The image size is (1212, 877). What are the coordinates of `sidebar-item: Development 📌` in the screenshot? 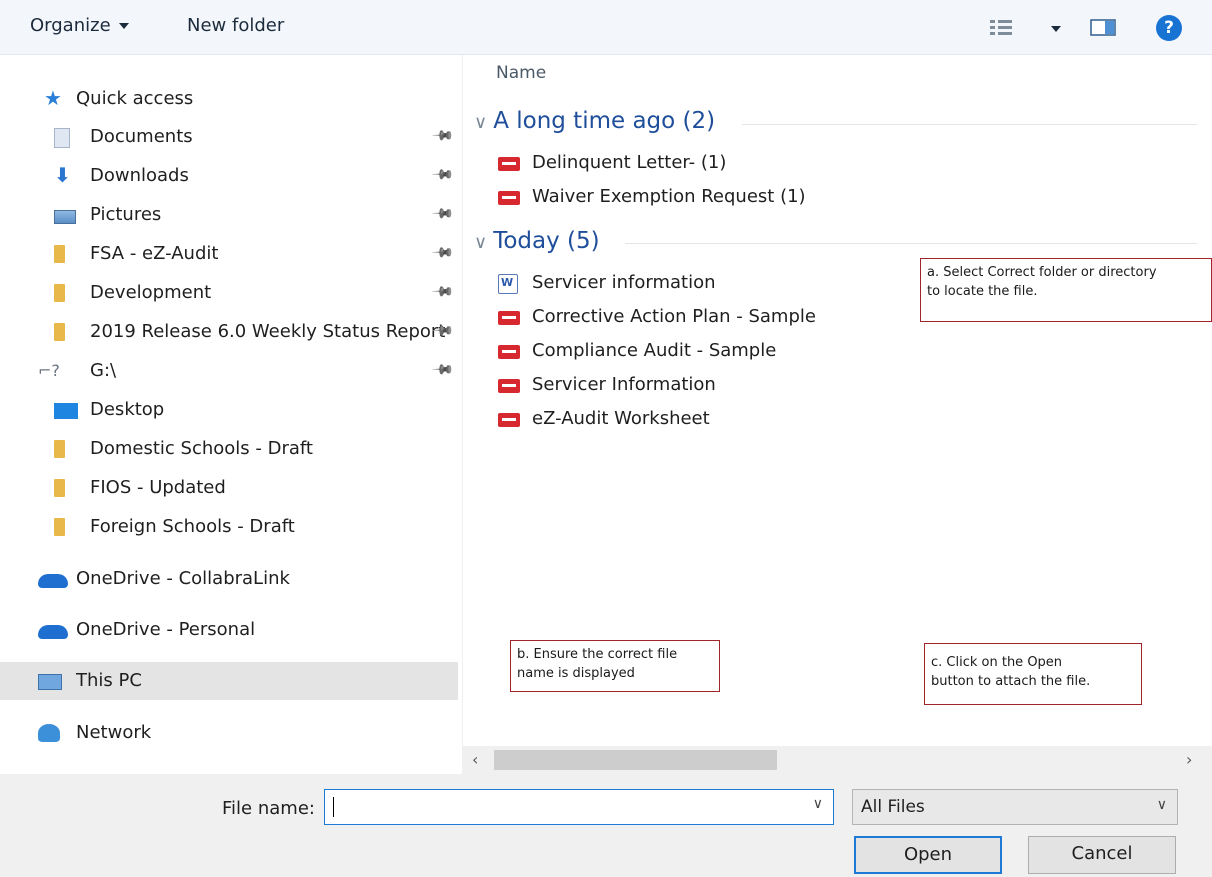 It's located at (229, 293).